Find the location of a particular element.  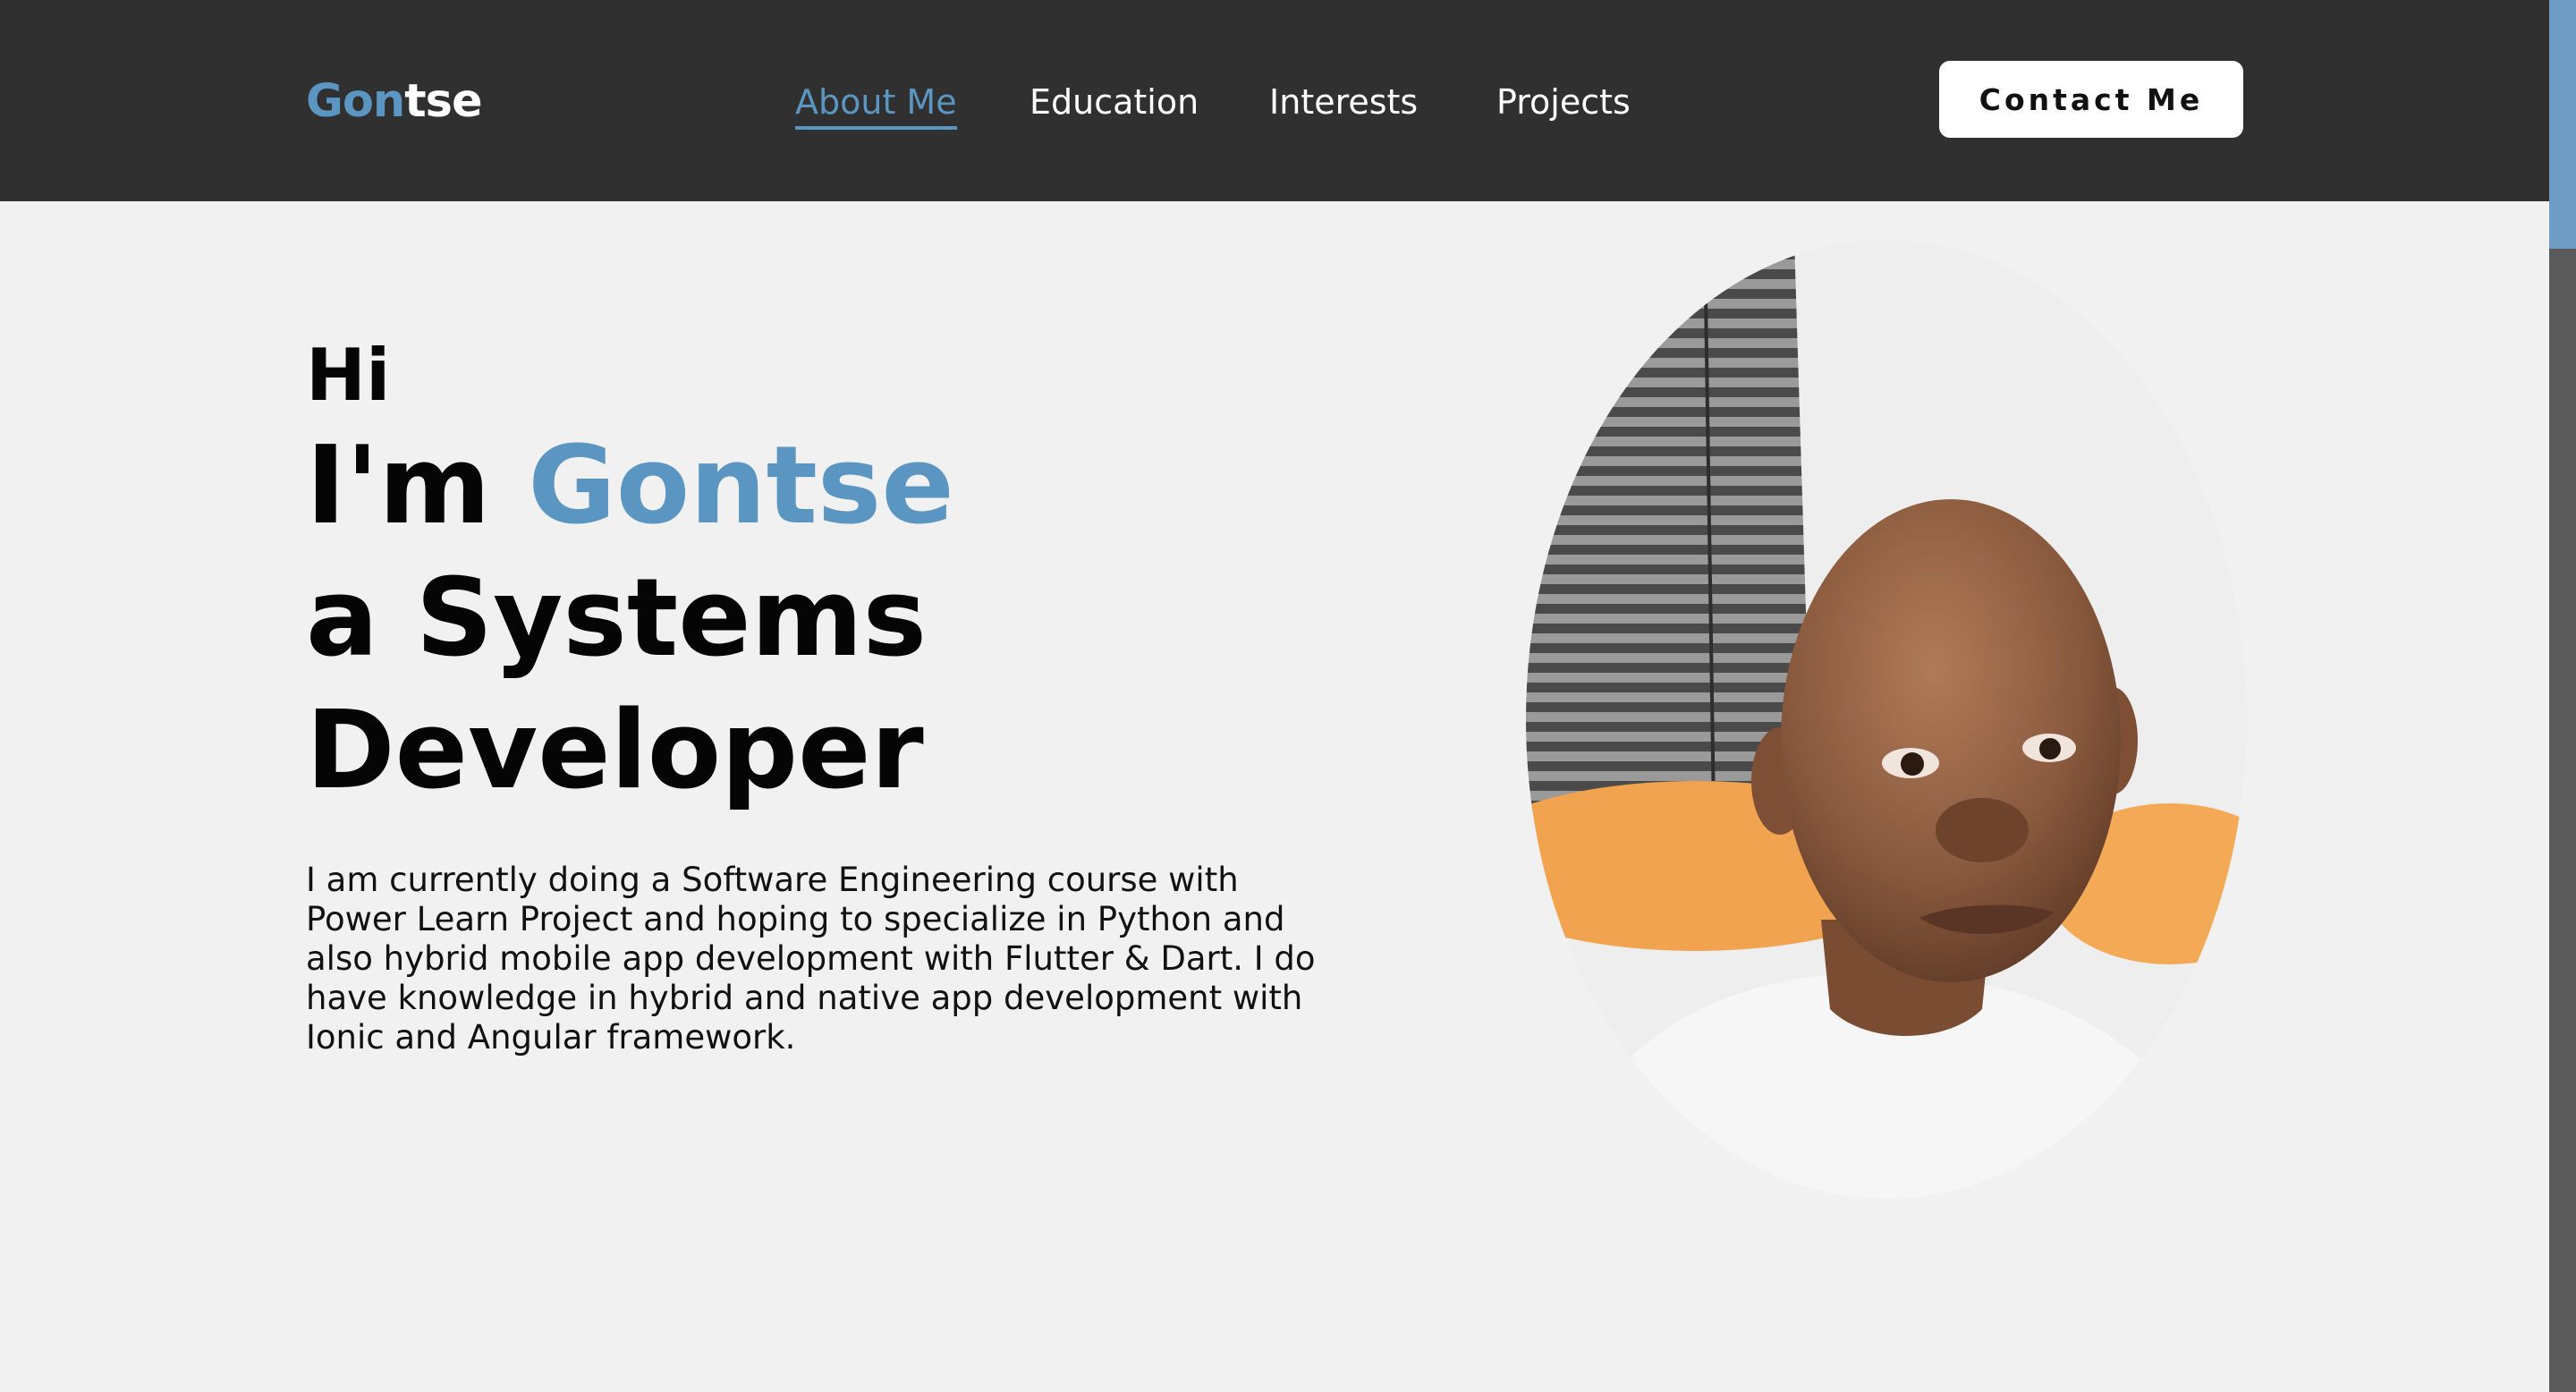

scrollbar-thumb is located at coordinates (2562, 124).